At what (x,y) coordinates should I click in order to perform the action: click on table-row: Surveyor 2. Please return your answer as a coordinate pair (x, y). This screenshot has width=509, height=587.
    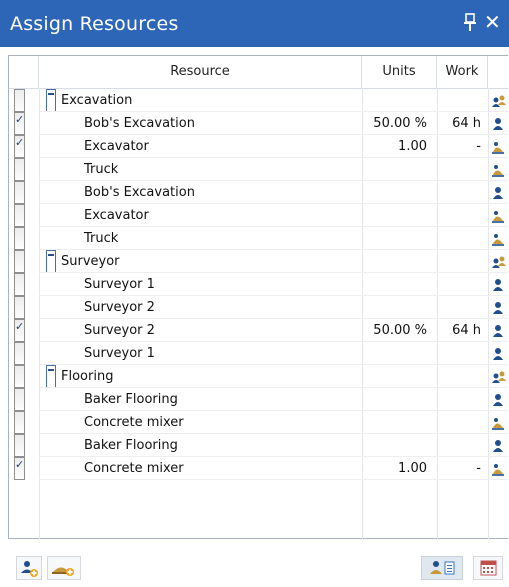
    Looking at the image, I should click on (258, 307).